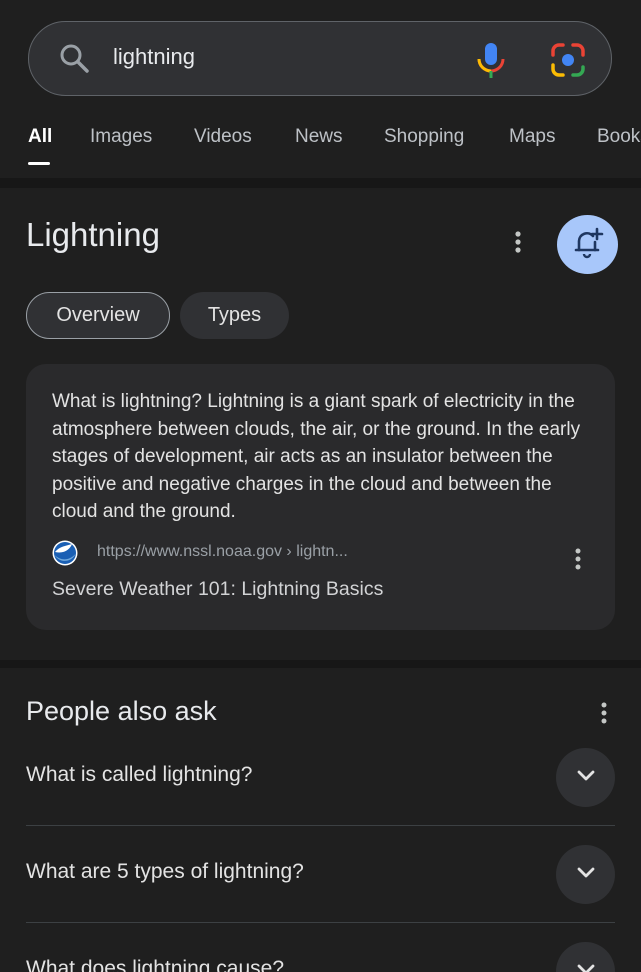 The image size is (641, 972). Describe the element at coordinates (75, 59) in the screenshot. I see `search-icon` at that location.